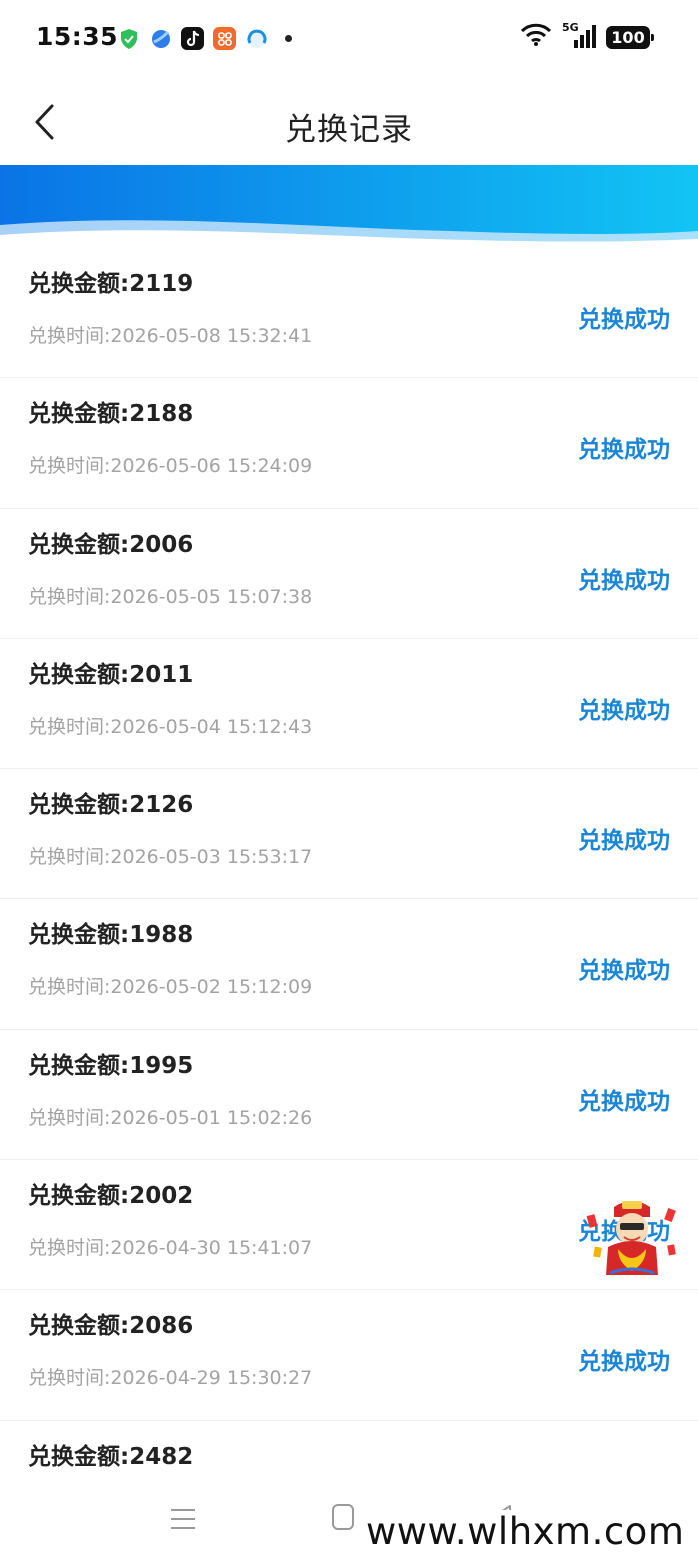 The height and width of the screenshot is (1557, 698). I want to click on watermark: www.wlhxm.com, so click(525, 1531).